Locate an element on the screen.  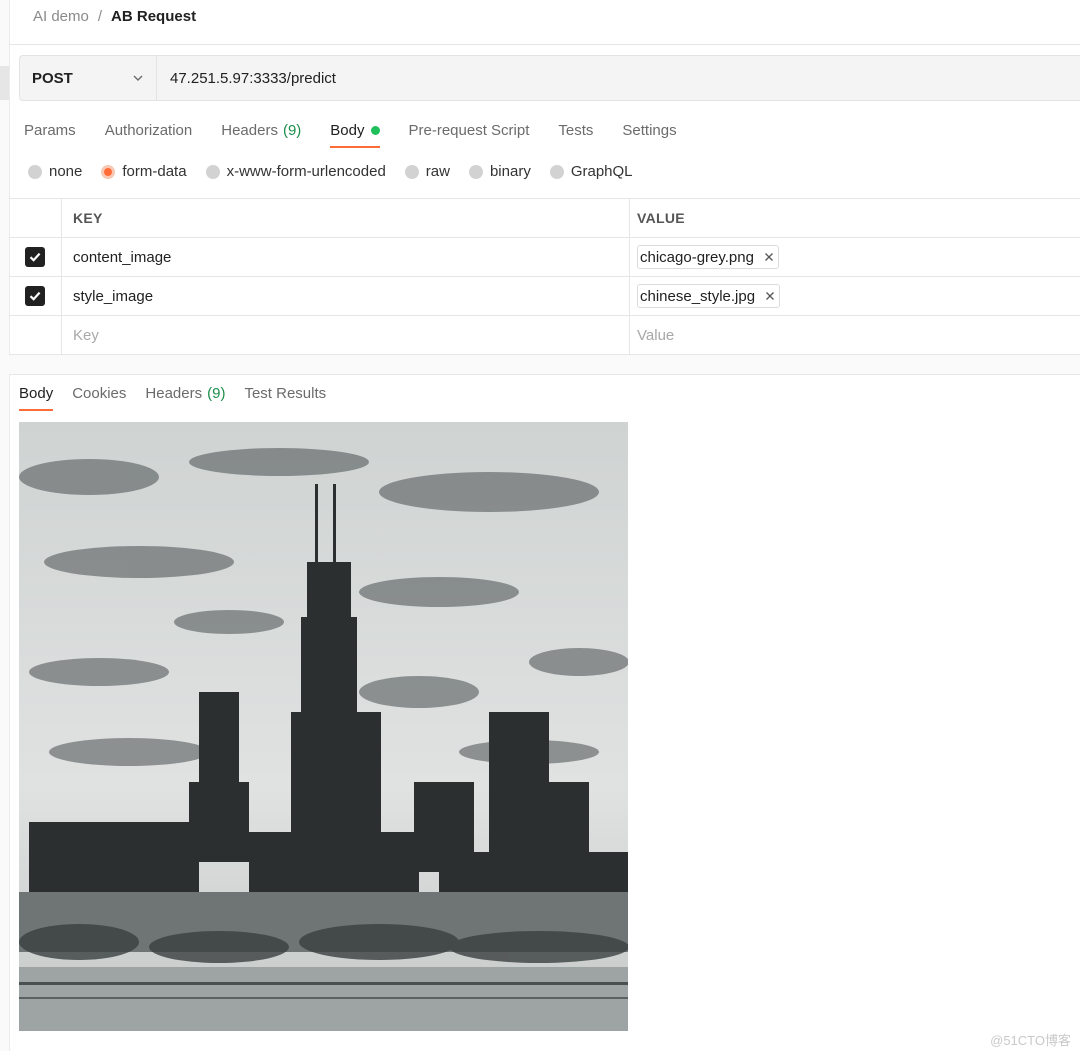
tab-body: Body is located at coordinates (355, 133).